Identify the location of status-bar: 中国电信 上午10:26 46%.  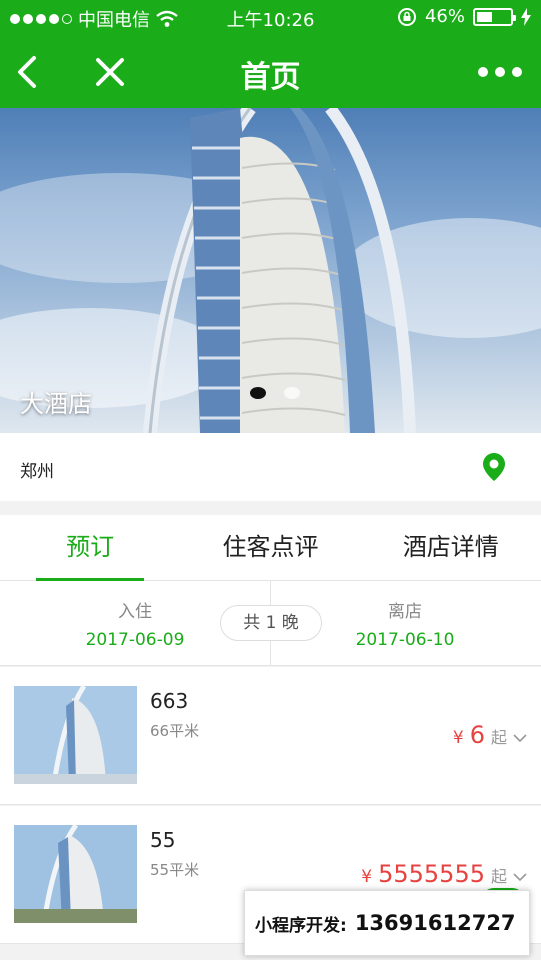
(270, 18).